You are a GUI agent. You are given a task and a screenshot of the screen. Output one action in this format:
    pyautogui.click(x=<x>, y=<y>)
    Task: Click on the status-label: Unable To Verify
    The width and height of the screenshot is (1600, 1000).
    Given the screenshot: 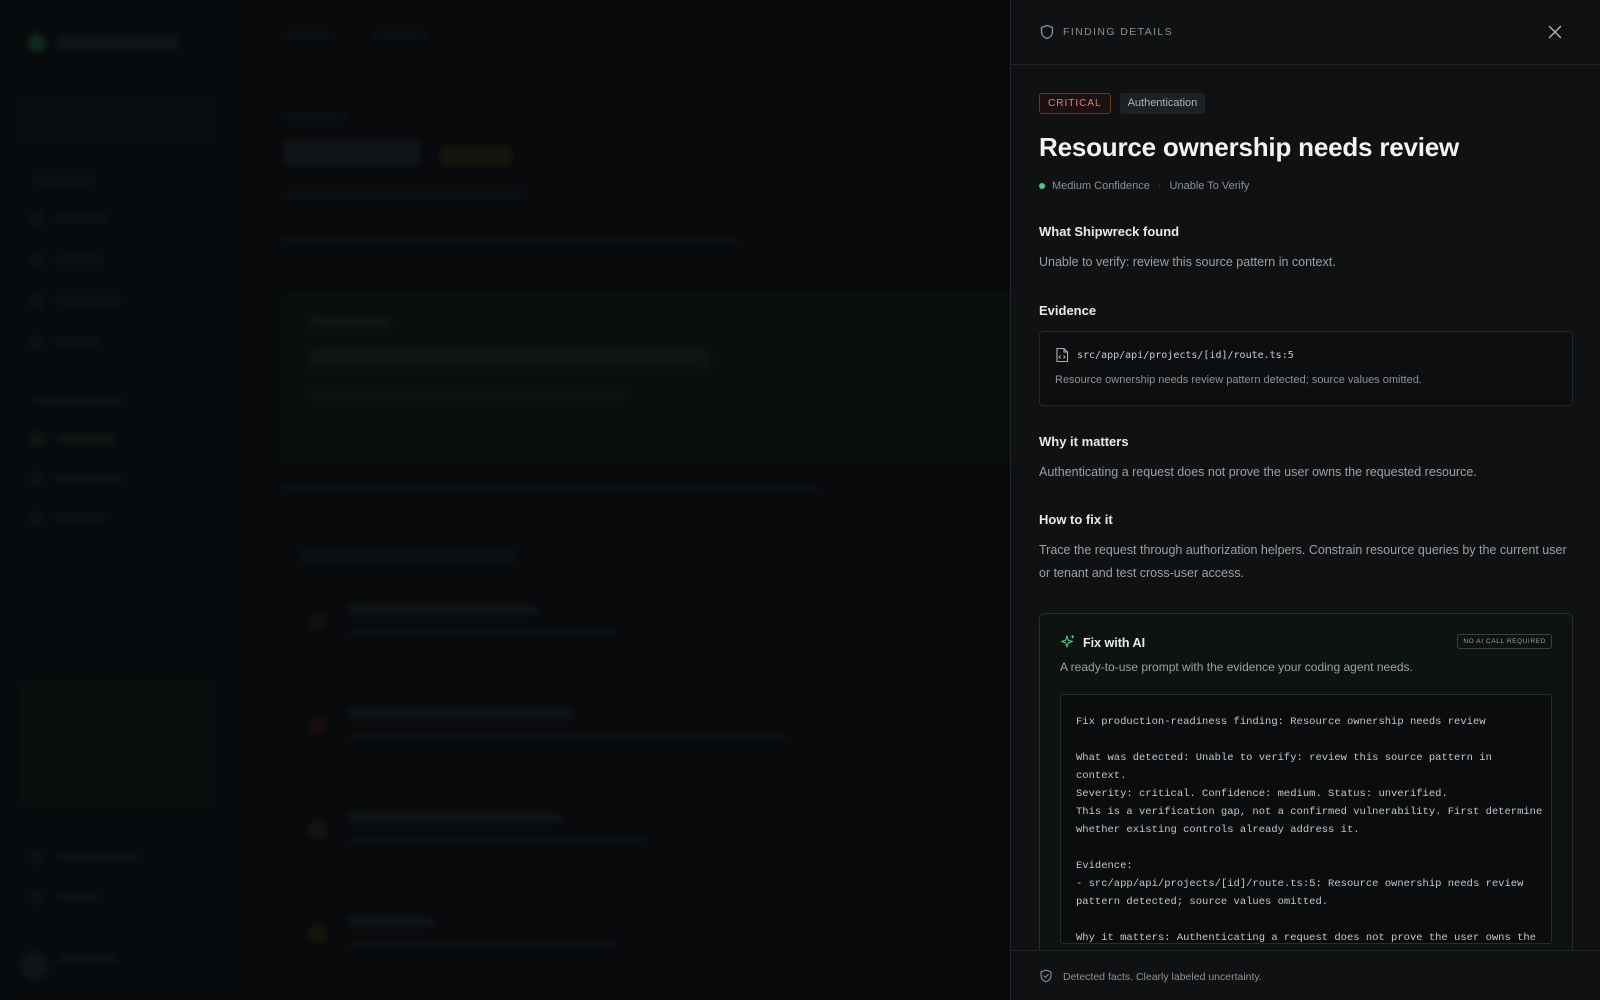 What is the action you would take?
    pyautogui.click(x=1209, y=186)
    